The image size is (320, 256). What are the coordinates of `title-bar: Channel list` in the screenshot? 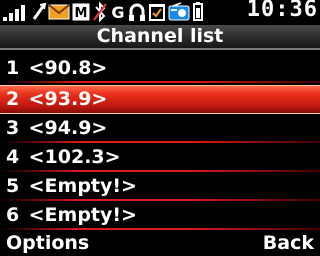 It's located at (160, 37).